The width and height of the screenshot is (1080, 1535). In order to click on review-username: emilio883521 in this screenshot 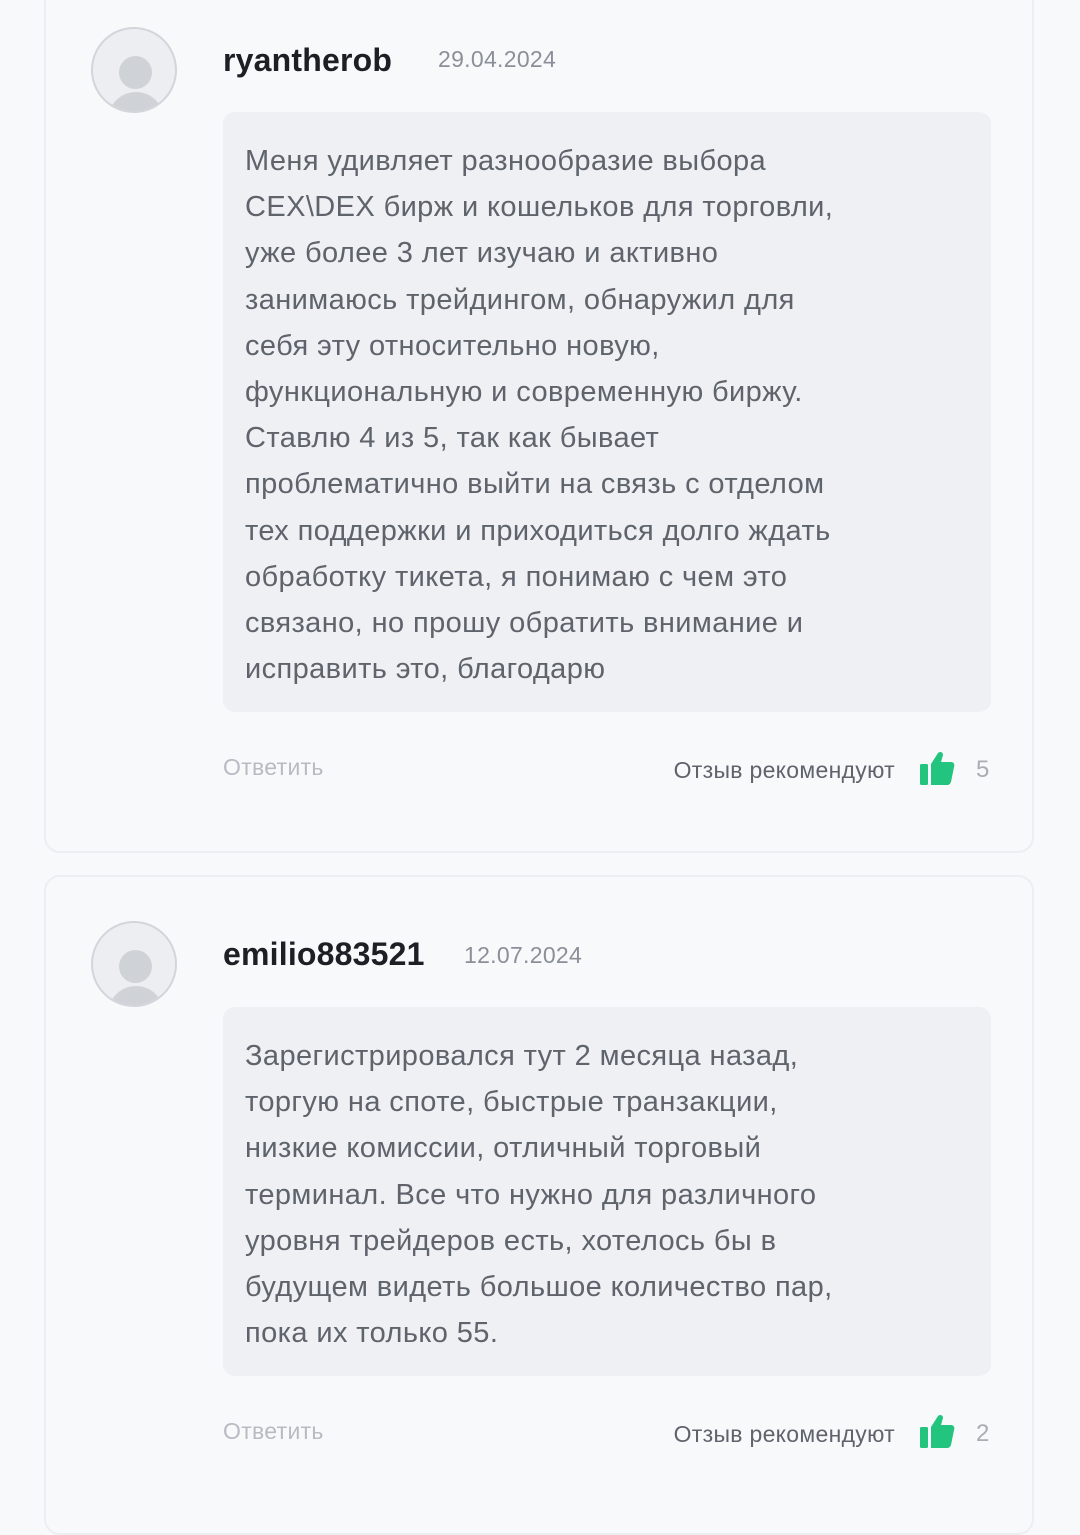, I will do `click(324, 954)`.